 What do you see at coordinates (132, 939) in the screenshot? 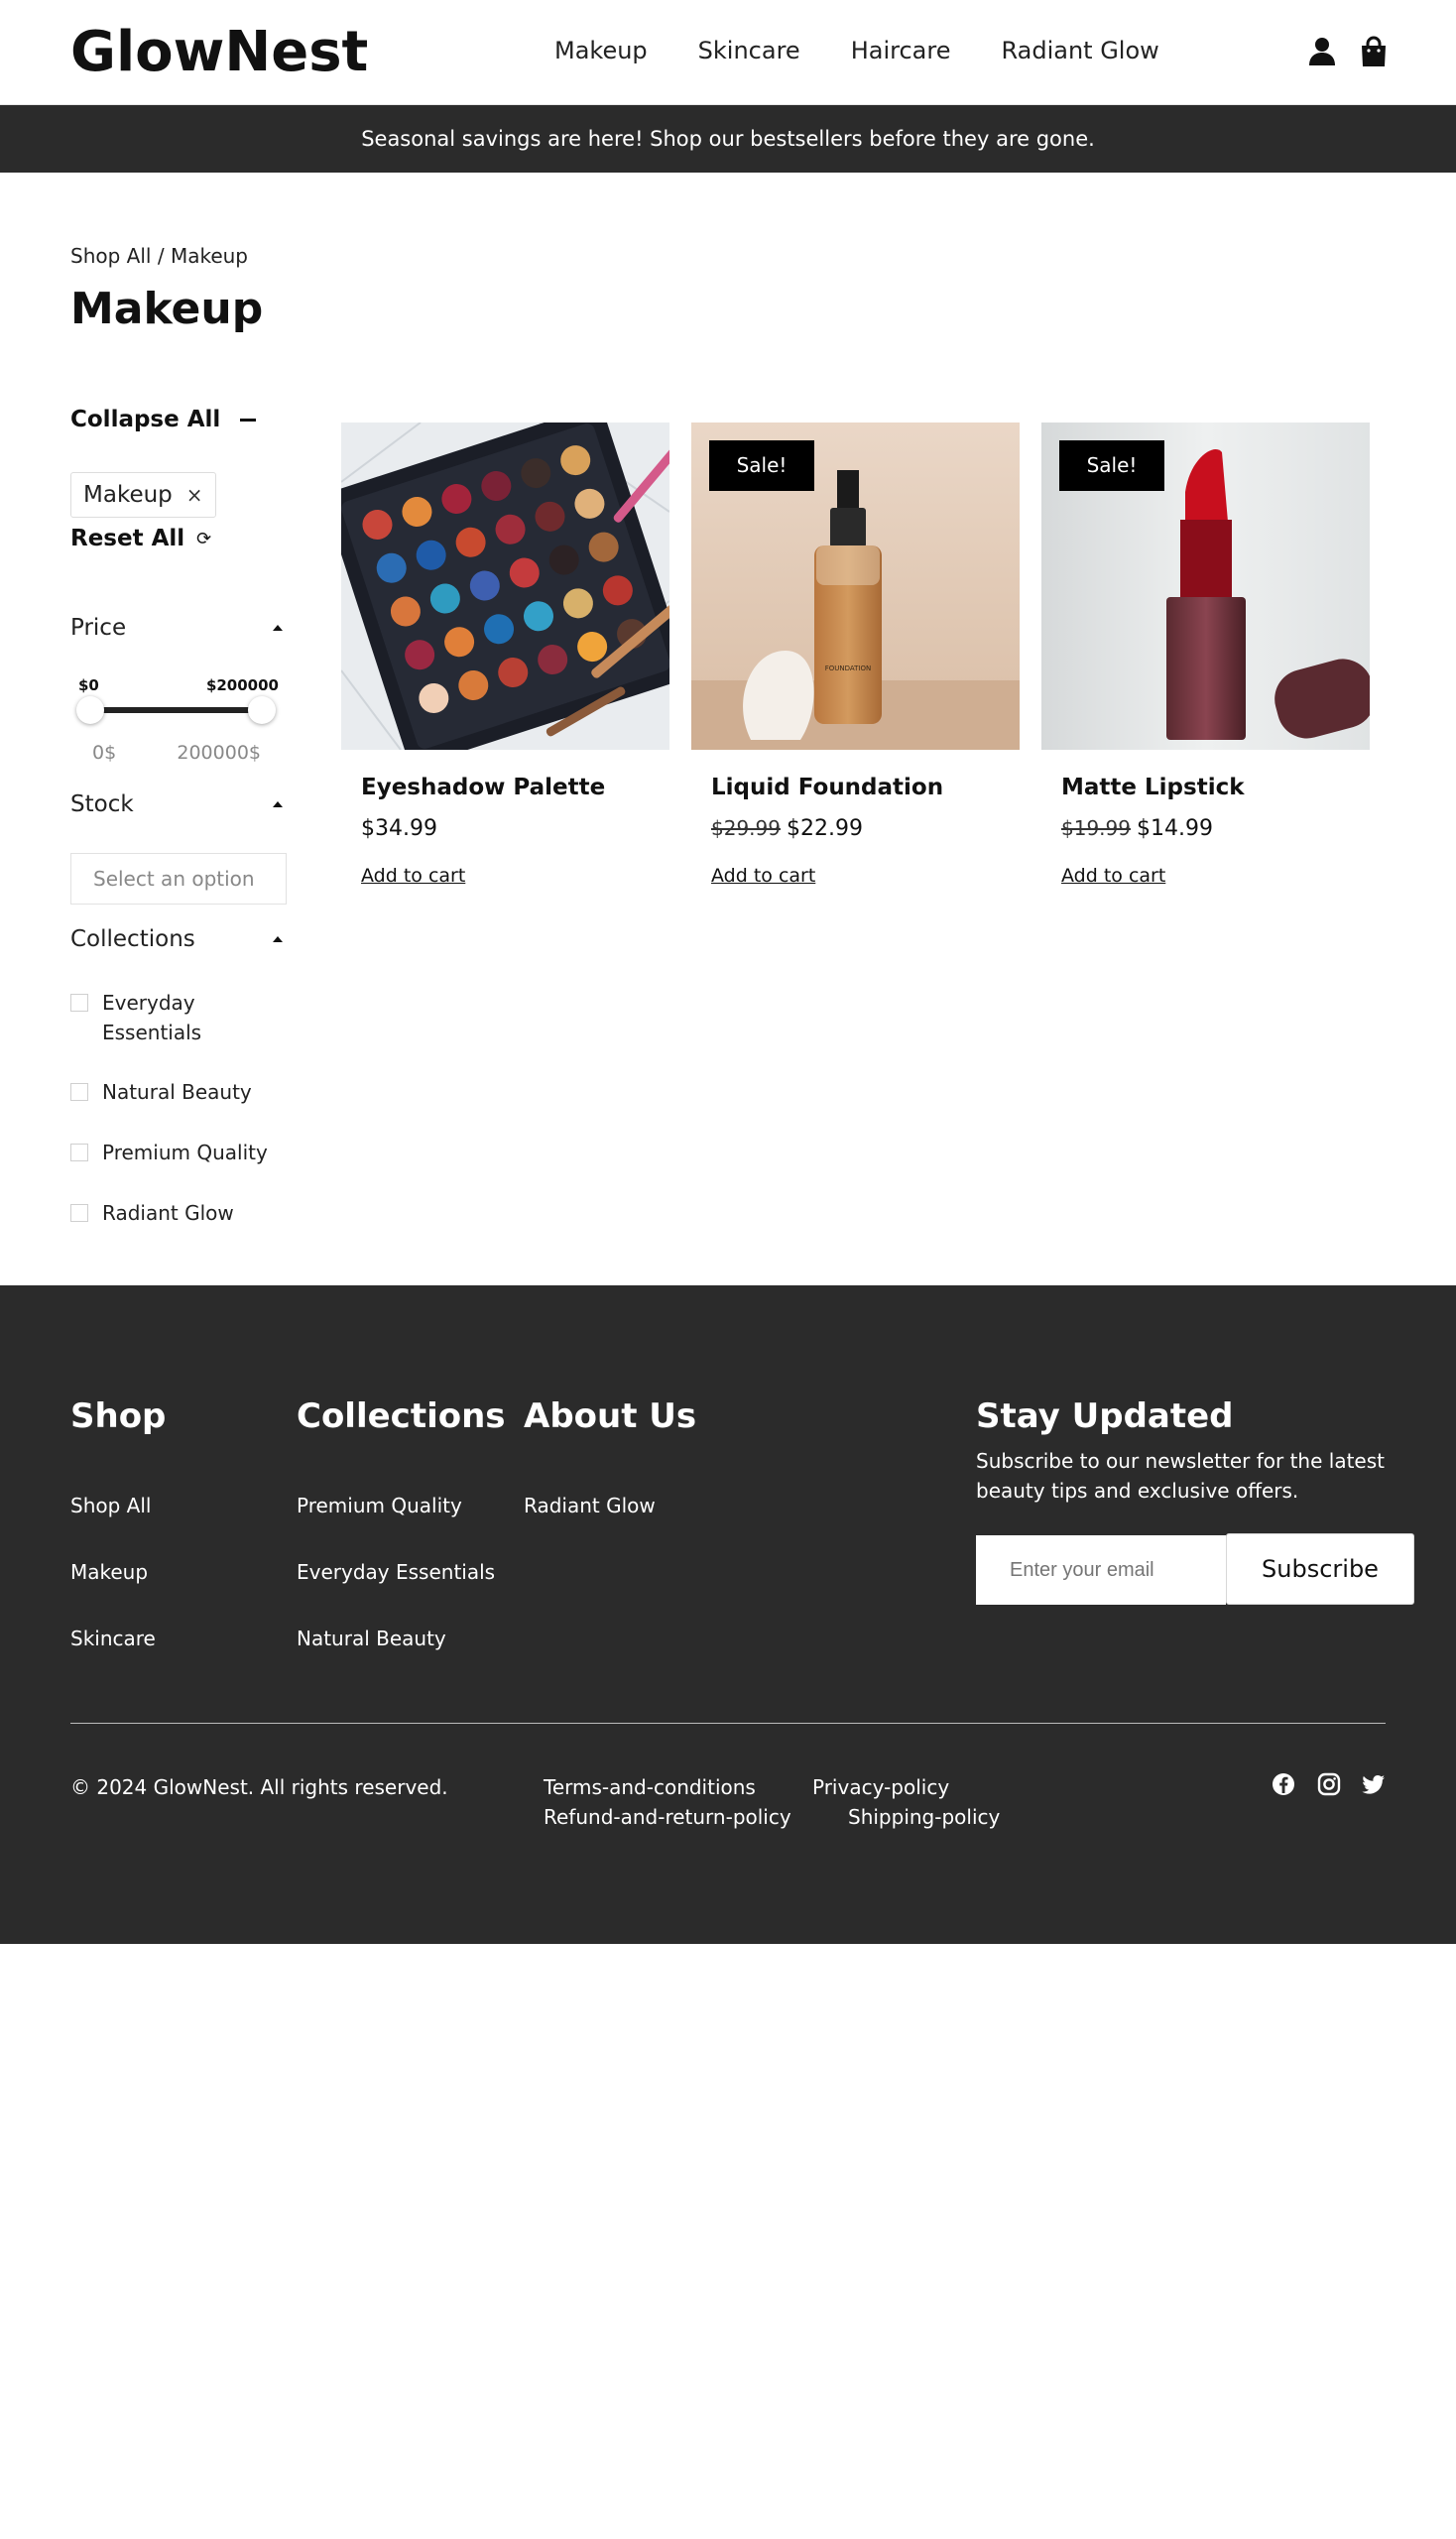
I see `collections-filter-label: Collections` at bounding box center [132, 939].